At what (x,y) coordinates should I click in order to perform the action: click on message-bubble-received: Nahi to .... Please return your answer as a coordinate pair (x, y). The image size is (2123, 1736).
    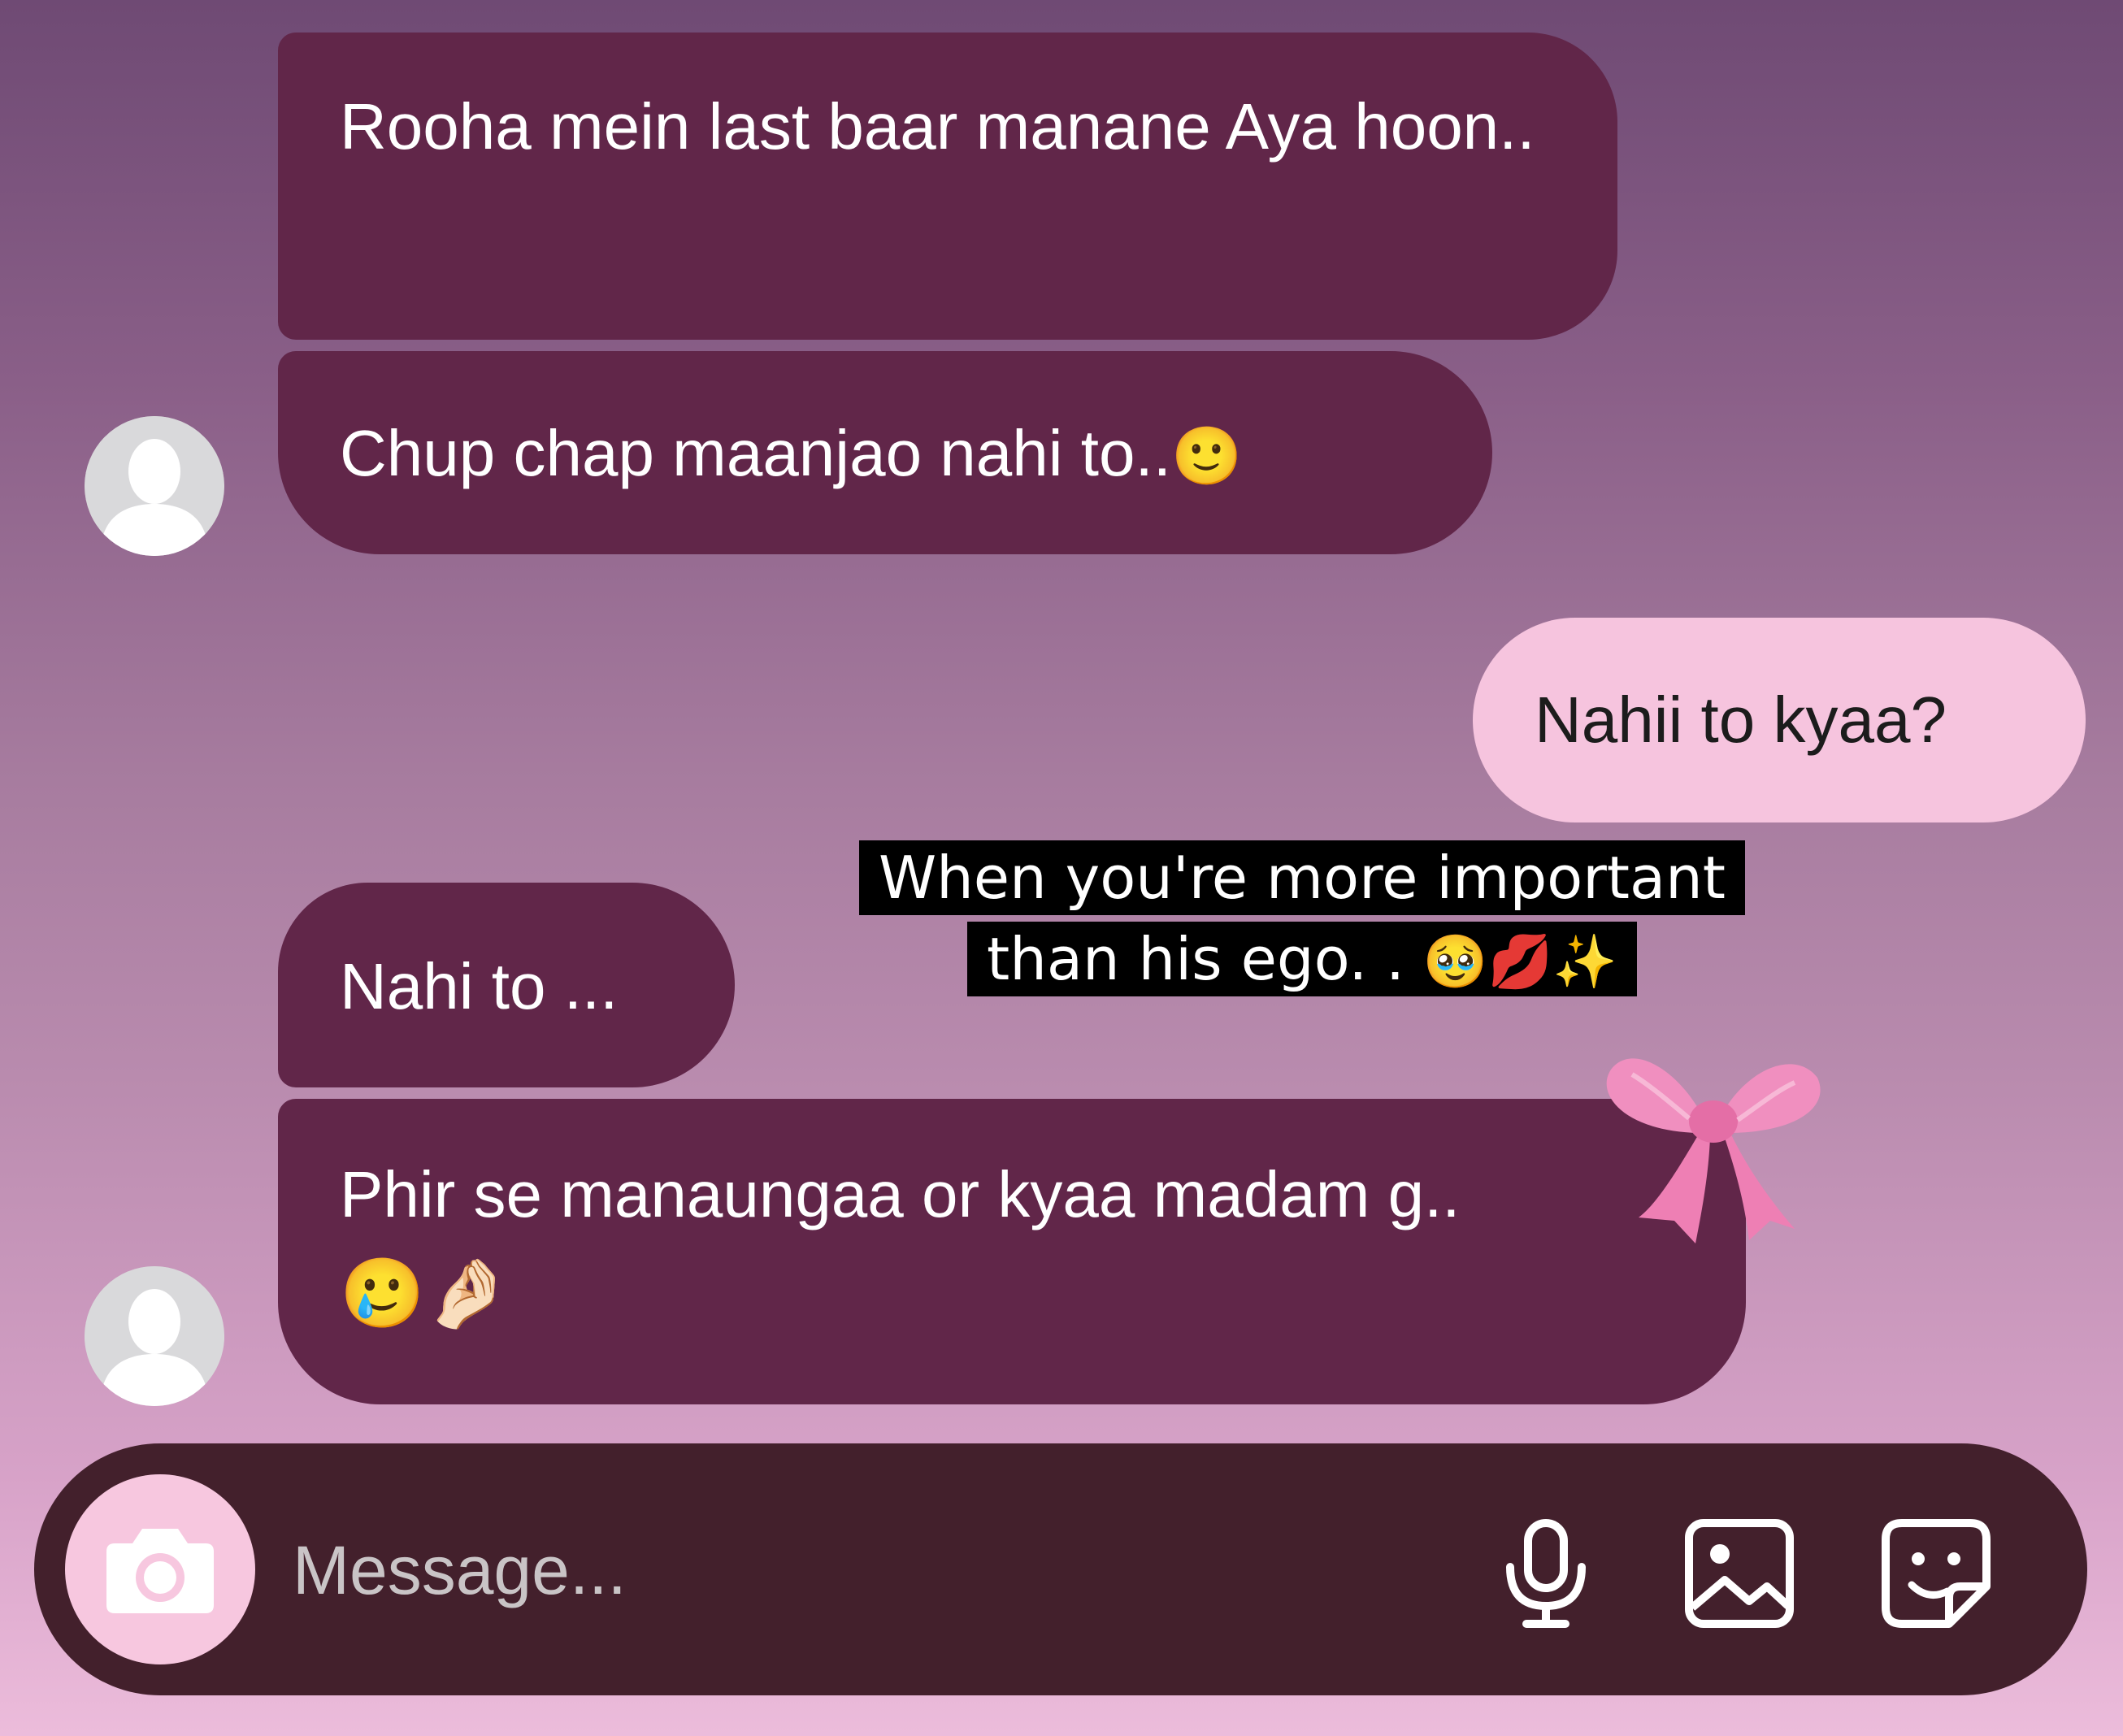
    Looking at the image, I should click on (506, 985).